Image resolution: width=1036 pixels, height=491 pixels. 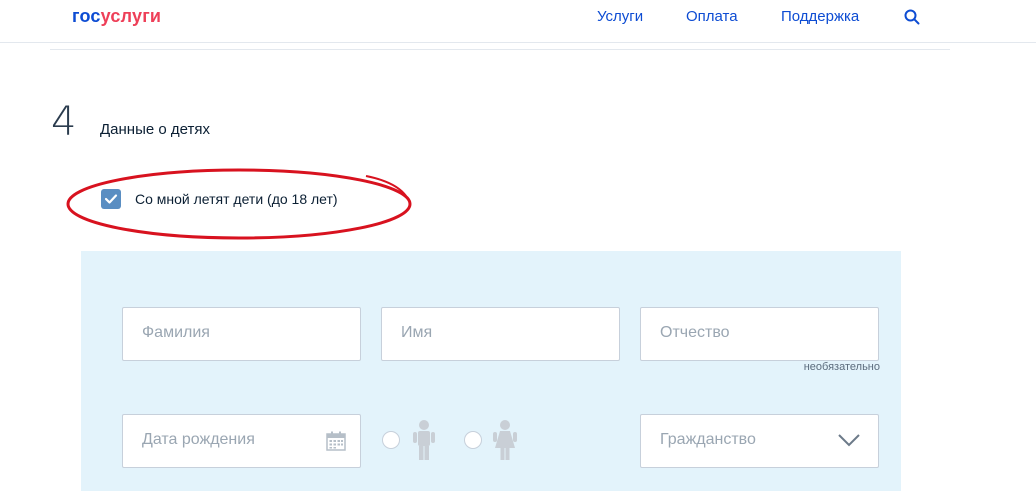 What do you see at coordinates (820, 16) in the screenshot?
I see `nav-support: Поддержка` at bounding box center [820, 16].